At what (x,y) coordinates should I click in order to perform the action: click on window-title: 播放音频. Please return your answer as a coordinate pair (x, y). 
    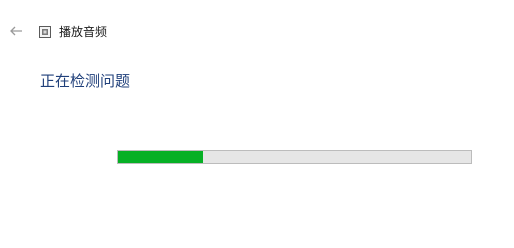
    Looking at the image, I should click on (83, 32).